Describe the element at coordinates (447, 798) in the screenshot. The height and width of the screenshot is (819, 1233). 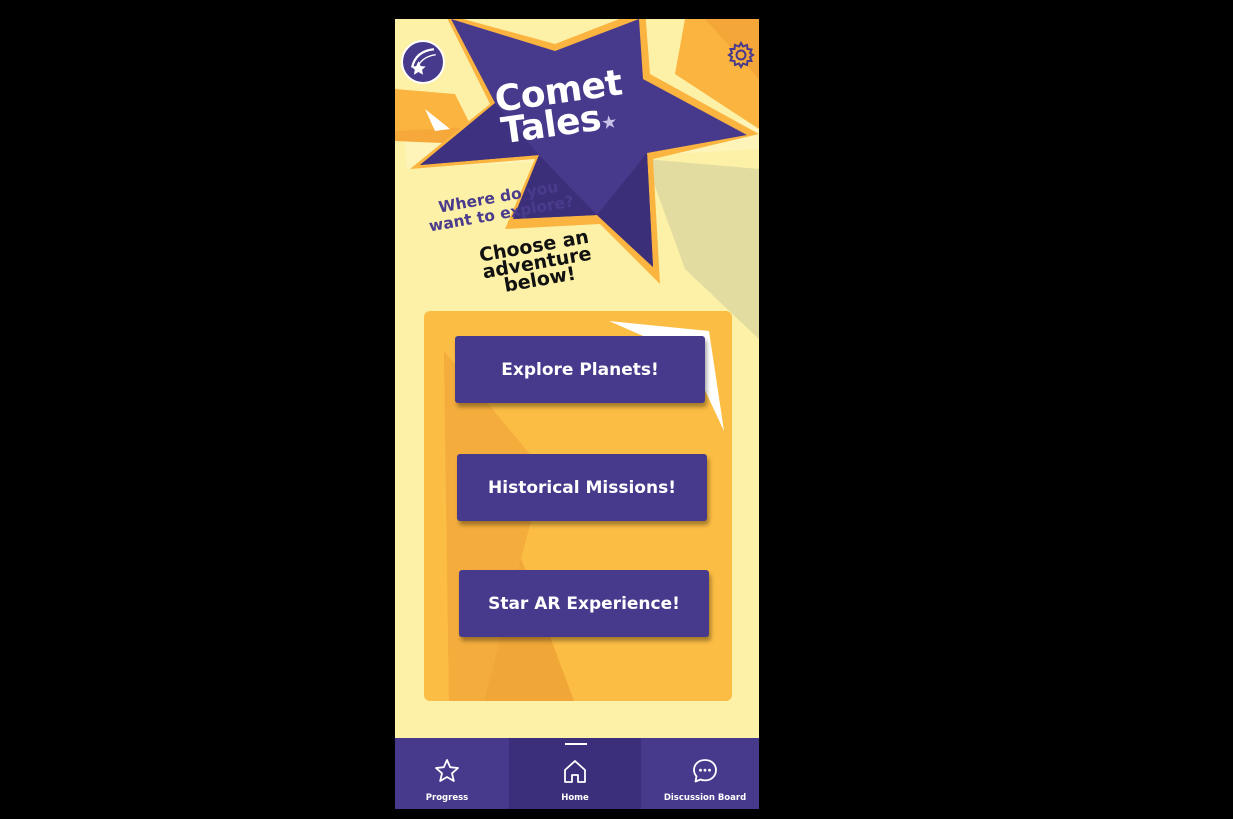
I see `nav-tab-progress-label: Progress` at that location.